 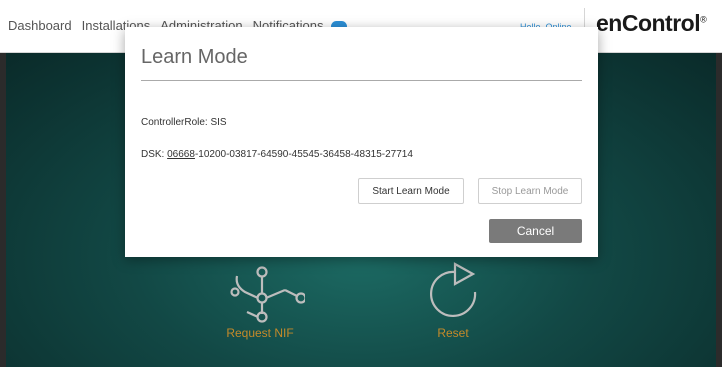 I want to click on backdrop-right-edge, so click(x=719, y=210).